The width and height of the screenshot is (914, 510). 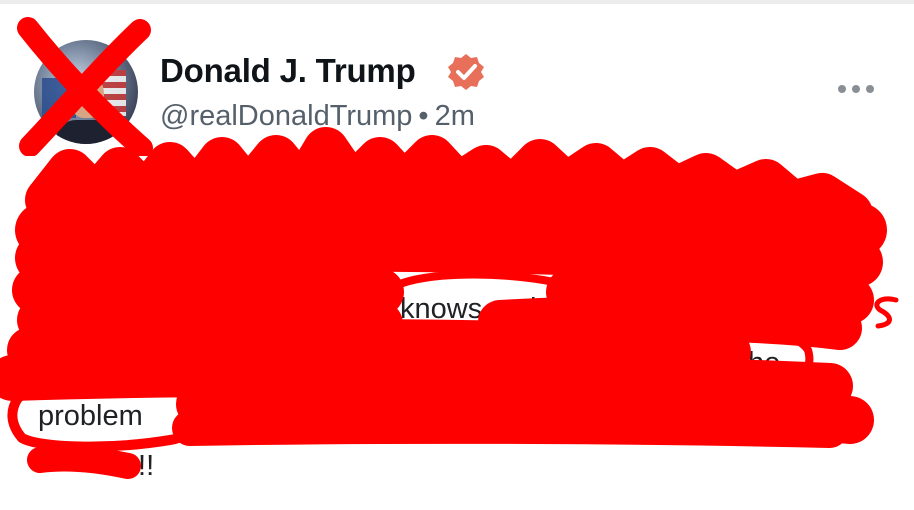 What do you see at coordinates (856, 89) in the screenshot?
I see `more-options-icon` at bounding box center [856, 89].